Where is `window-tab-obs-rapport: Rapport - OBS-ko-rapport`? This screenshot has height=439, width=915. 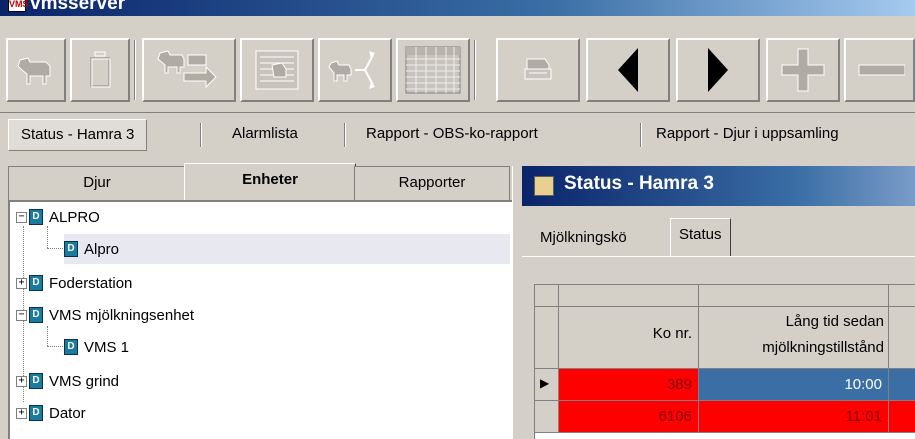 window-tab-obs-rapport: Rapport - OBS-ko-rapport is located at coordinates (452, 135).